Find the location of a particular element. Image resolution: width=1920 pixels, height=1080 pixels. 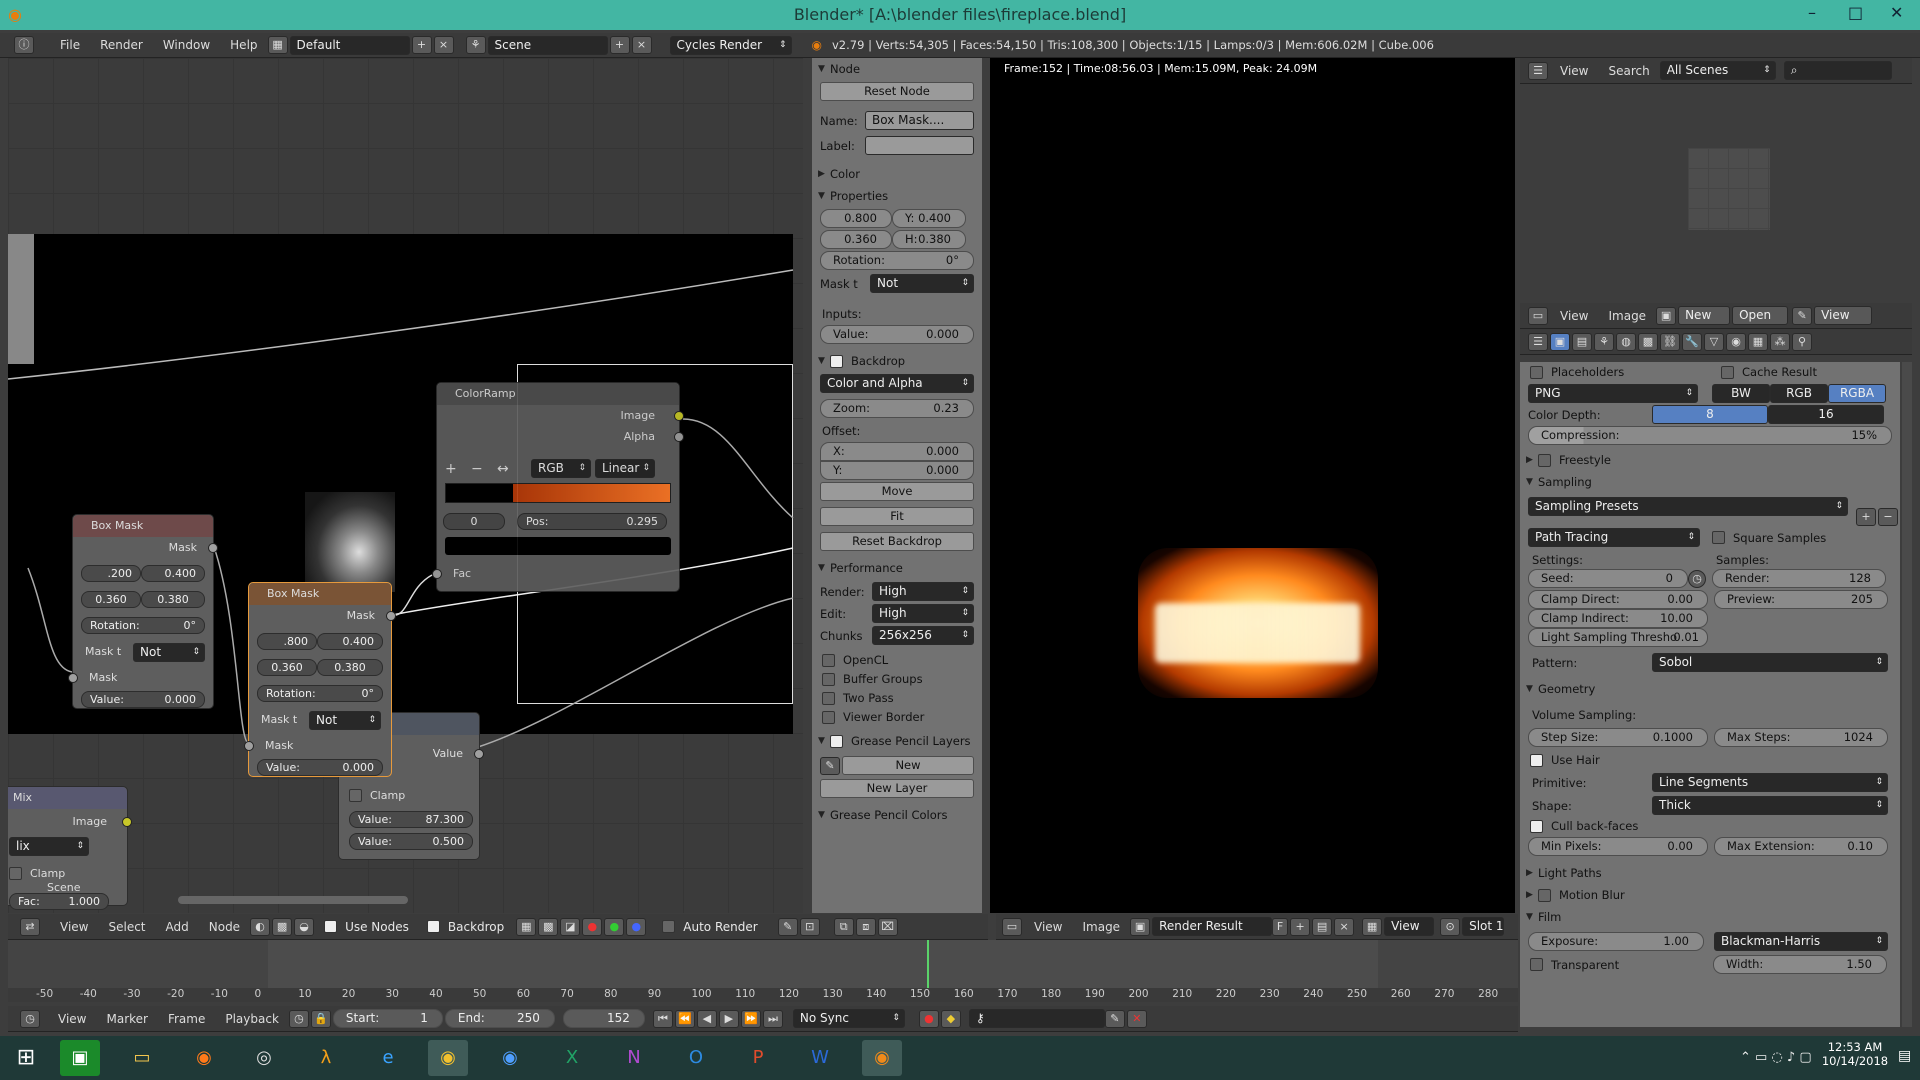

outlook-icon: O is located at coordinates (696, 1058).